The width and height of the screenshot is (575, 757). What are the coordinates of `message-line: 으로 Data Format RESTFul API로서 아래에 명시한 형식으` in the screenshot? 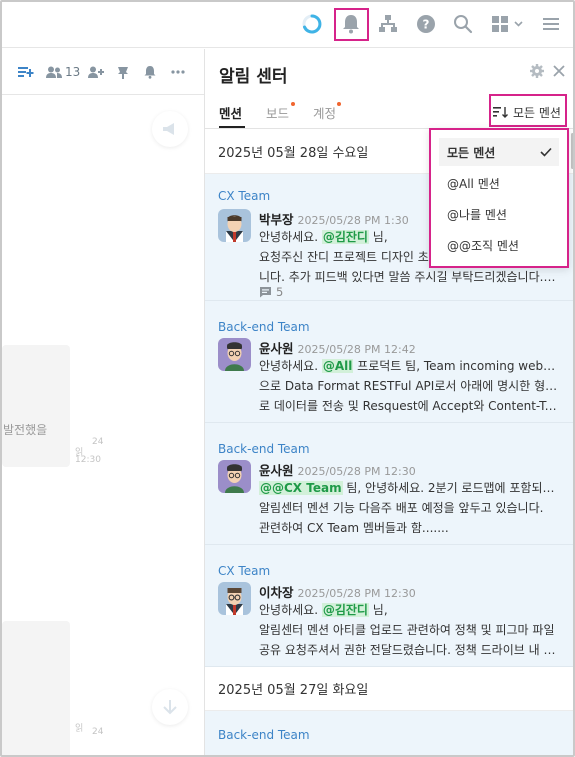 It's located at (409, 386).